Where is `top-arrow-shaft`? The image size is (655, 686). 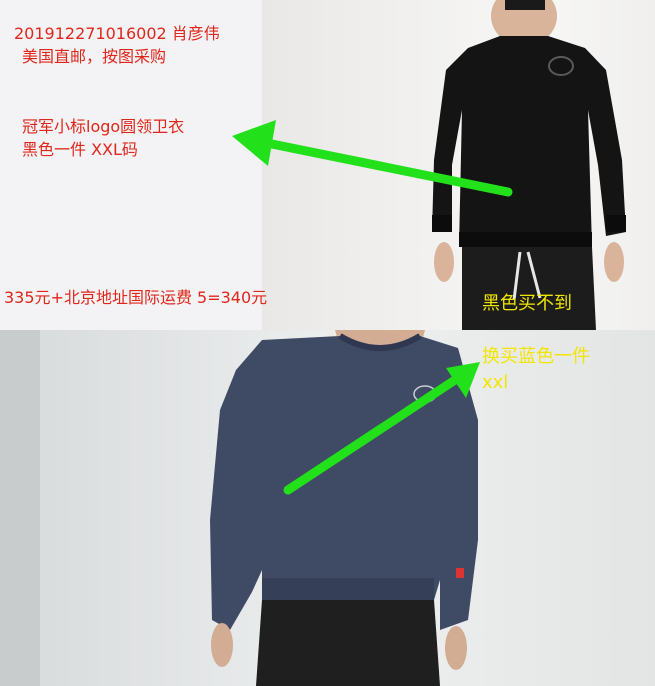 top-arrow-shaft is located at coordinates (385, 167).